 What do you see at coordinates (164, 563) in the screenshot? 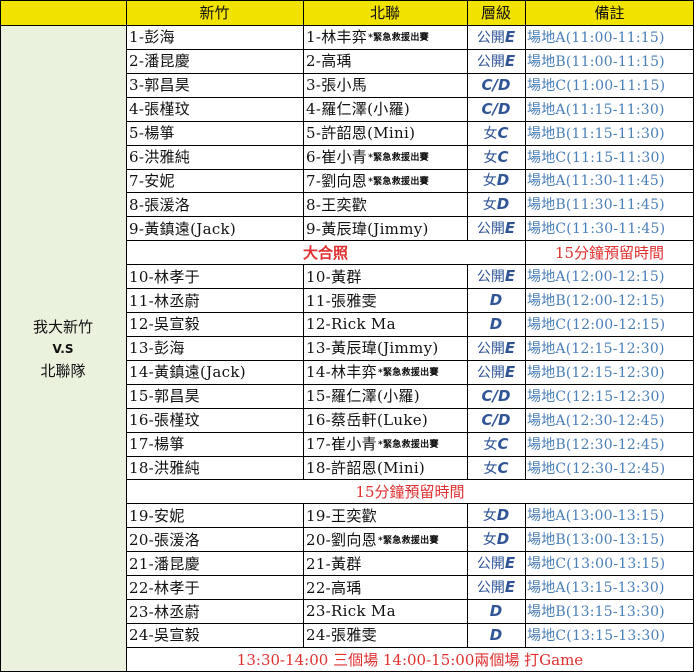
I see `hsinchu-player-cell: 21-潘昆慶` at bounding box center [164, 563].